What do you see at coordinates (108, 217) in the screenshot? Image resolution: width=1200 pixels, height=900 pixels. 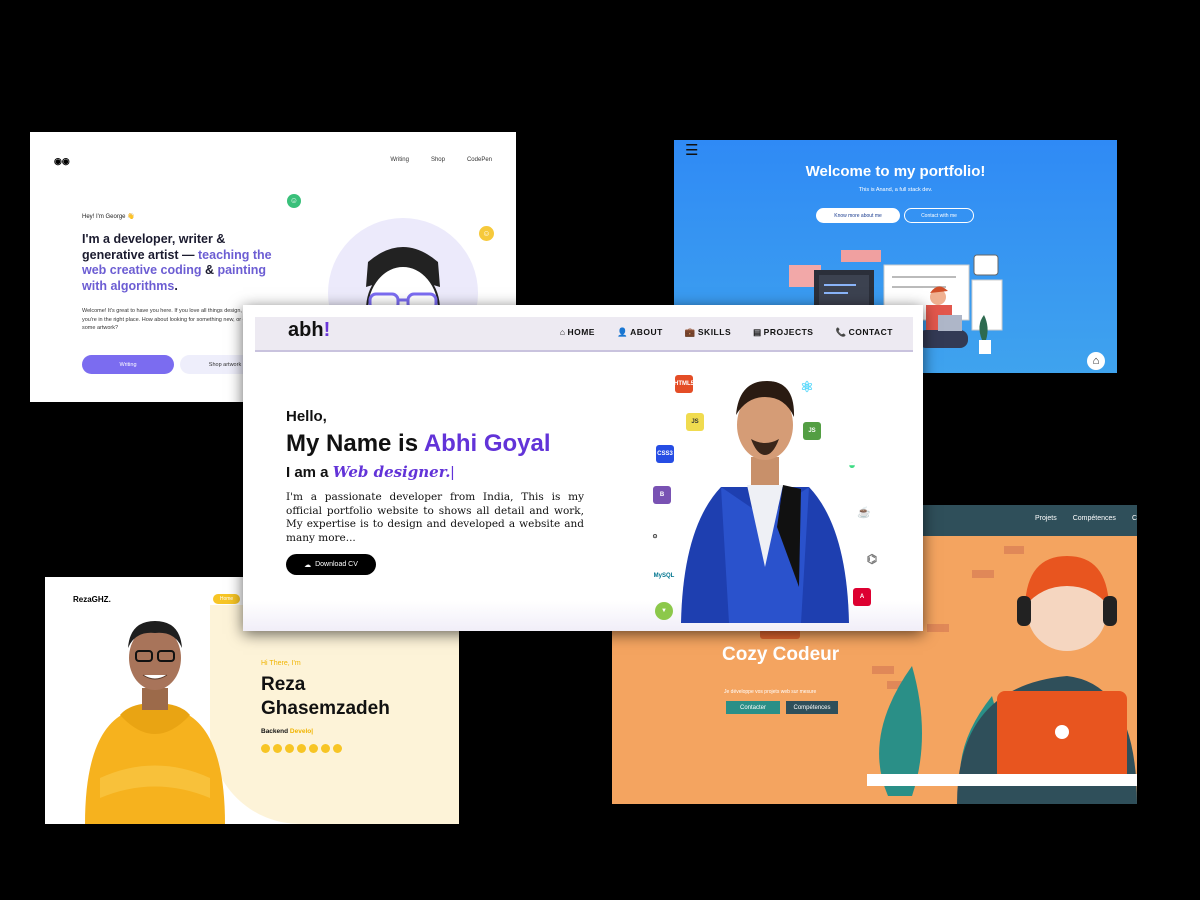 I see `george-greeting: Hey! I'm George 👋` at bounding box center [108, 217].